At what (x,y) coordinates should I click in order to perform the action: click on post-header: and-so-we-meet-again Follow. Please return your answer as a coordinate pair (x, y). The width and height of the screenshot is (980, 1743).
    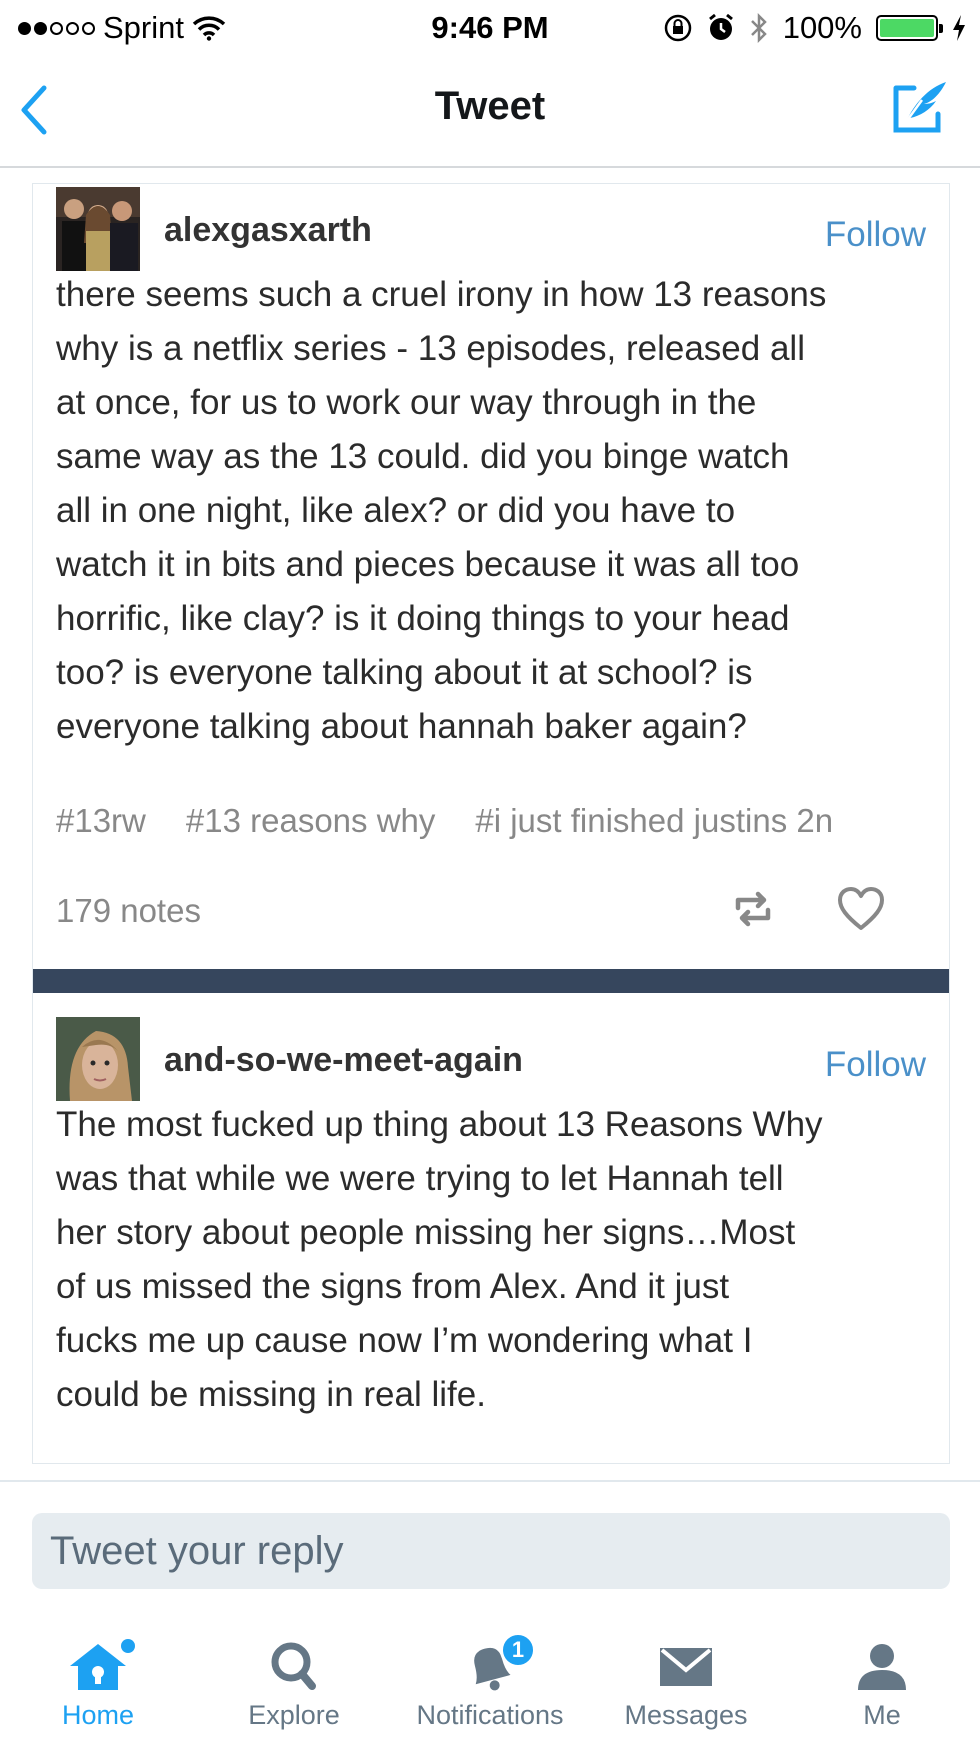
    Looking at the image, I should click on (491, 1059).